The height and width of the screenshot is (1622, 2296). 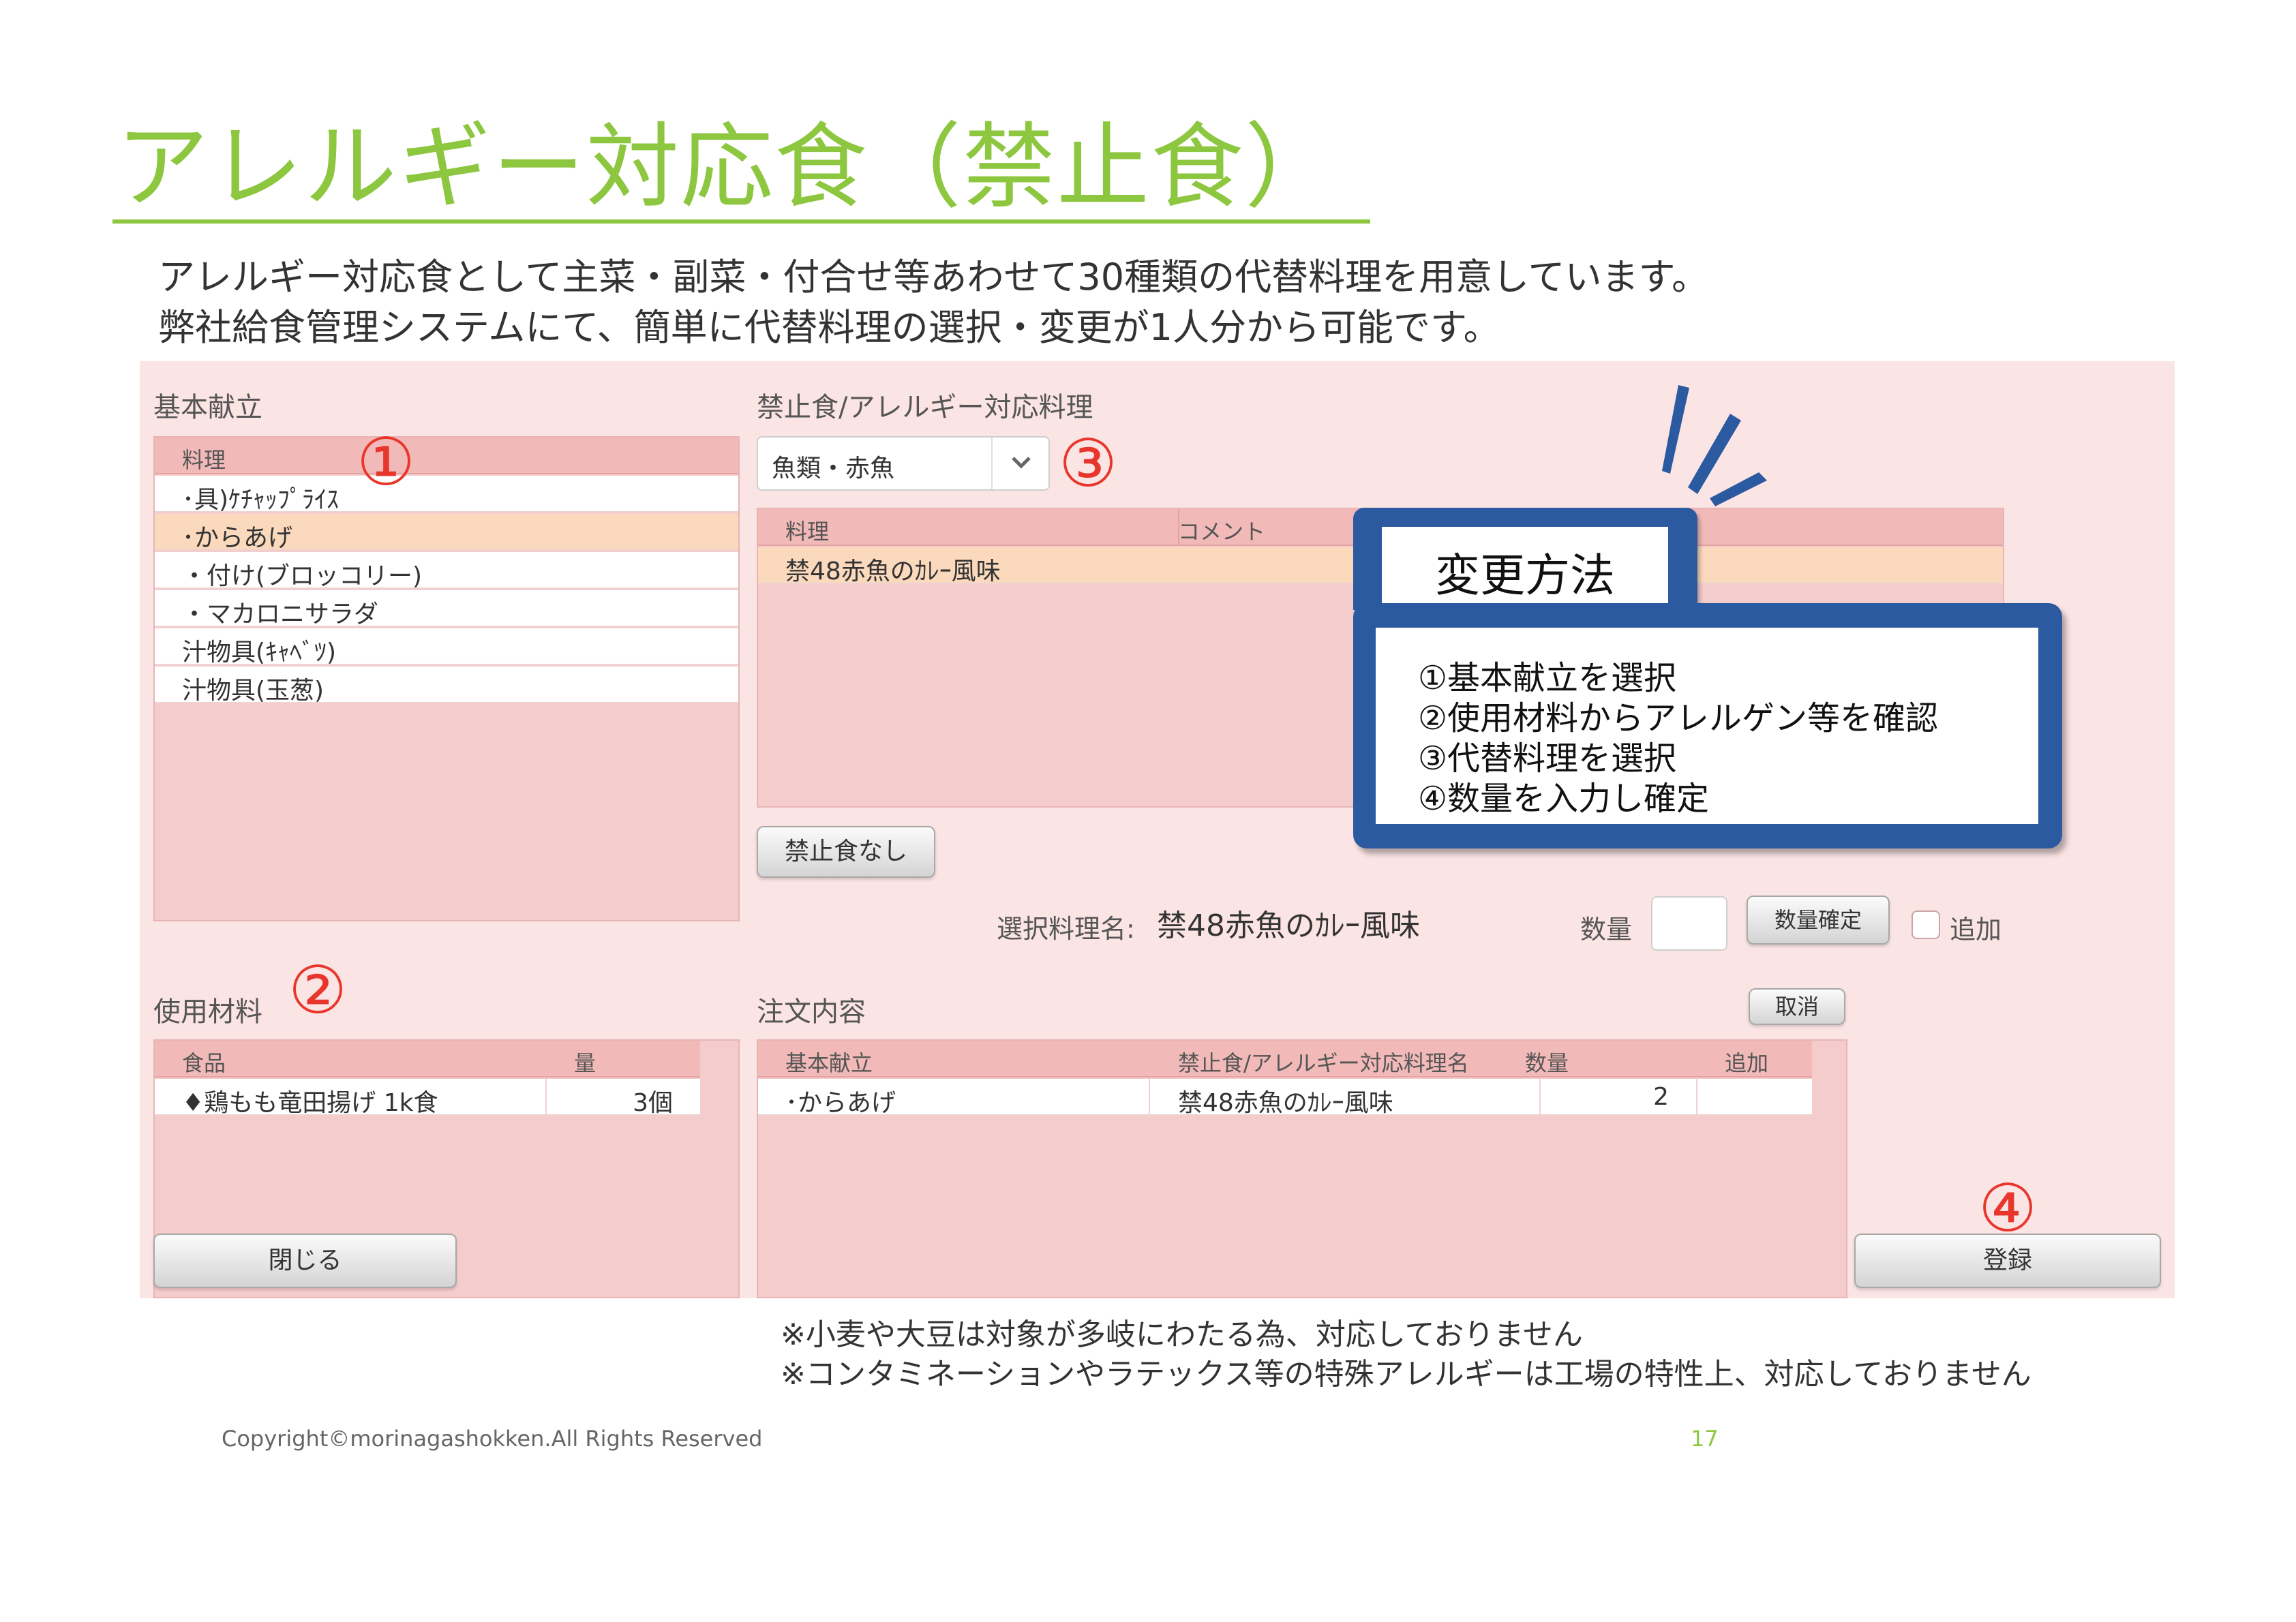 I want to click on materials-label: 使用材料, so click(x=208, y=1012).